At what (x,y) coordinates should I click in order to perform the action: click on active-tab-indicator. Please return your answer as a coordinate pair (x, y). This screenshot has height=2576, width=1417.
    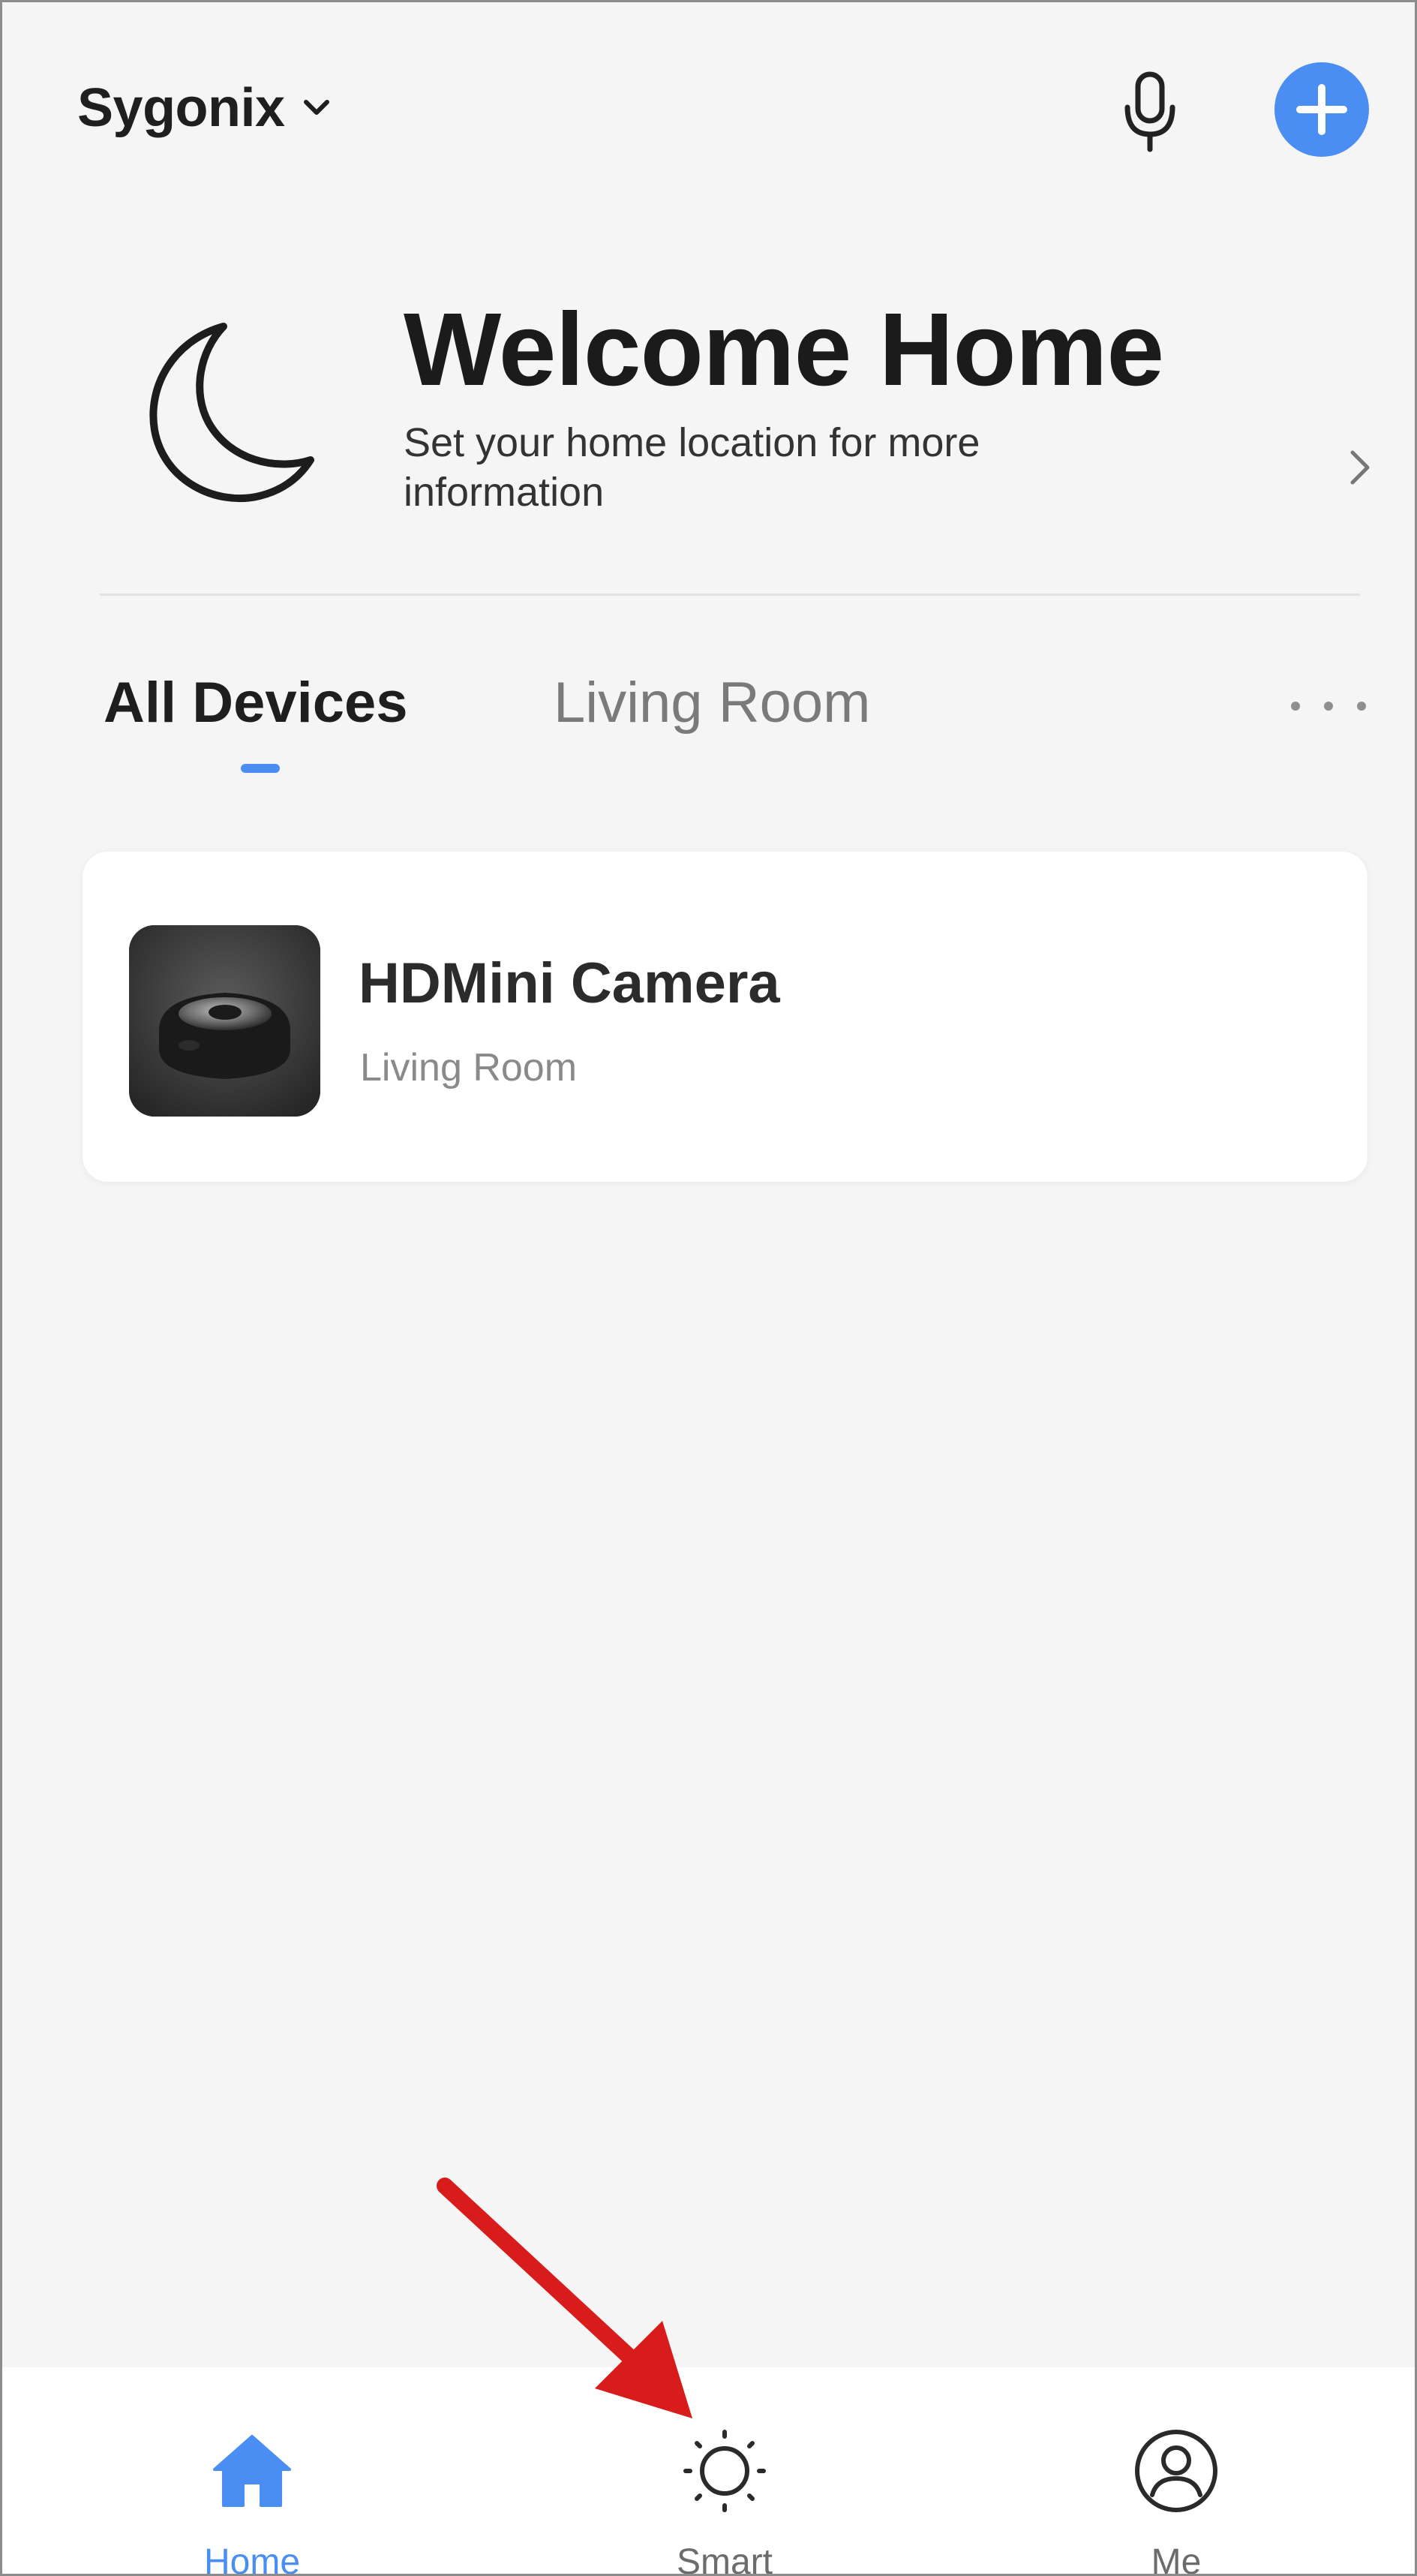
    Looking at the image, I should click on (261, 768).